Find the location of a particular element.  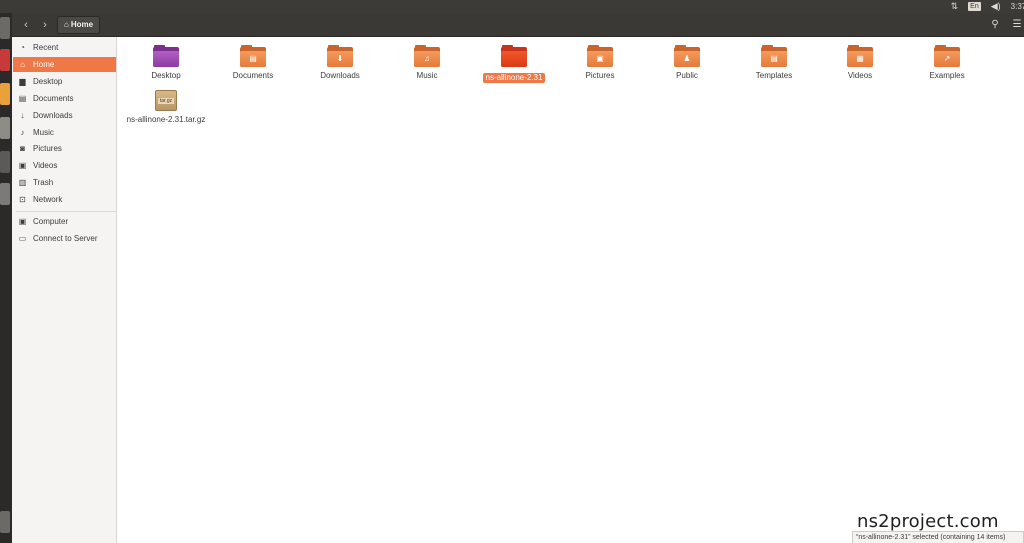

file-item-pictures: ▣ Pictures is located at coordinates (600, 63).